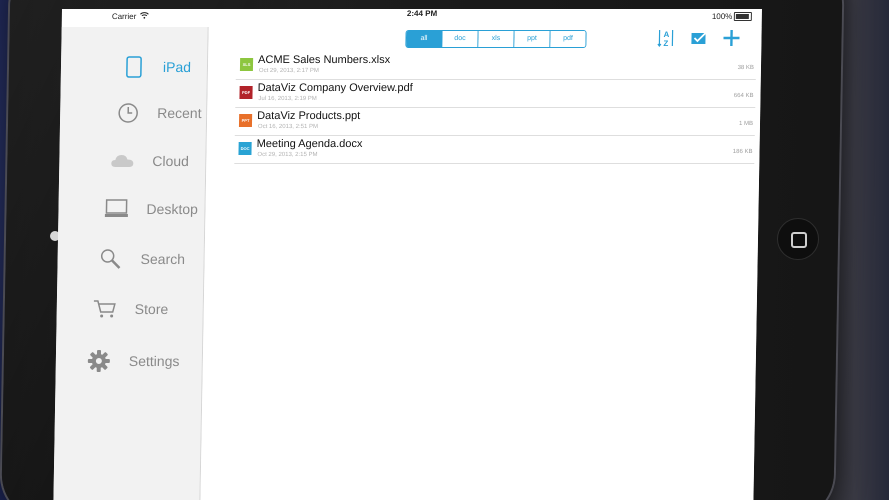 The height and width of the screenshot is (500, 889). What do you see at coordinates (731, 38) in the screenshot?
I see `plus-icon` at bounding box center [731, 38].